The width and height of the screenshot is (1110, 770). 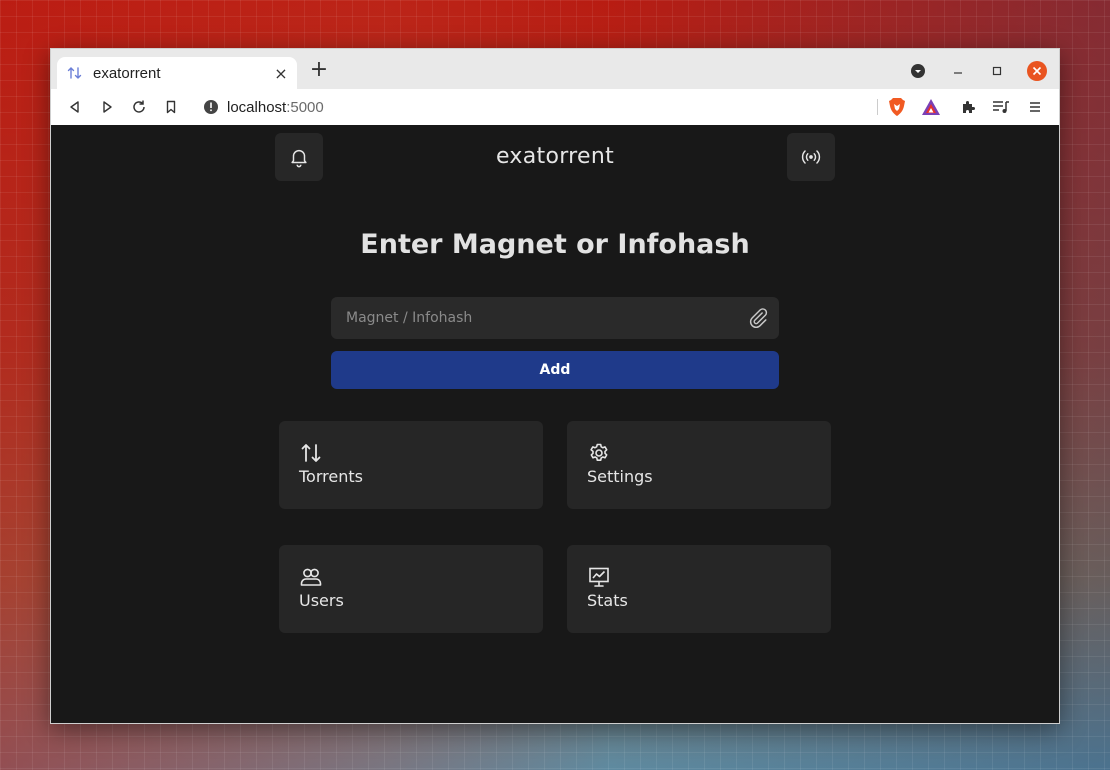 What do you see at coordinates (127, 73) in the screenshot?
I see `tab-title: exatorrent` at bounding box center [127, 73].